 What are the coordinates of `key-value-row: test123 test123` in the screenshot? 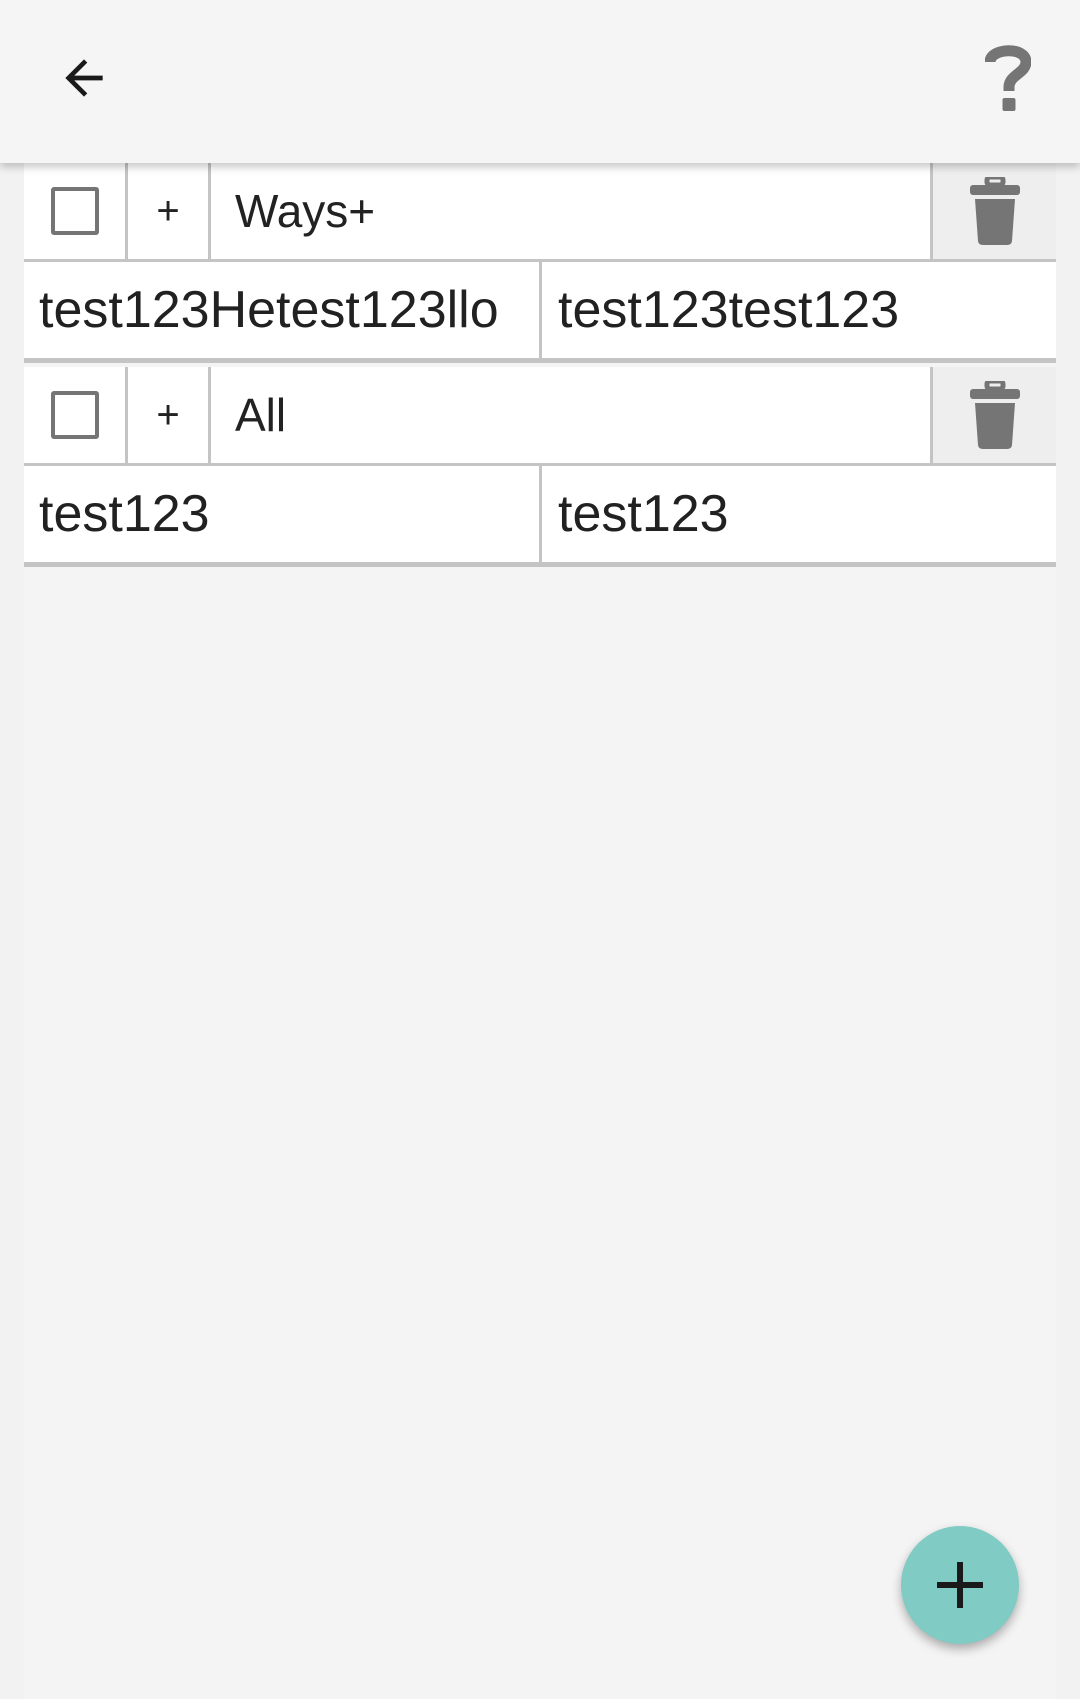 It's located at (540, 515).